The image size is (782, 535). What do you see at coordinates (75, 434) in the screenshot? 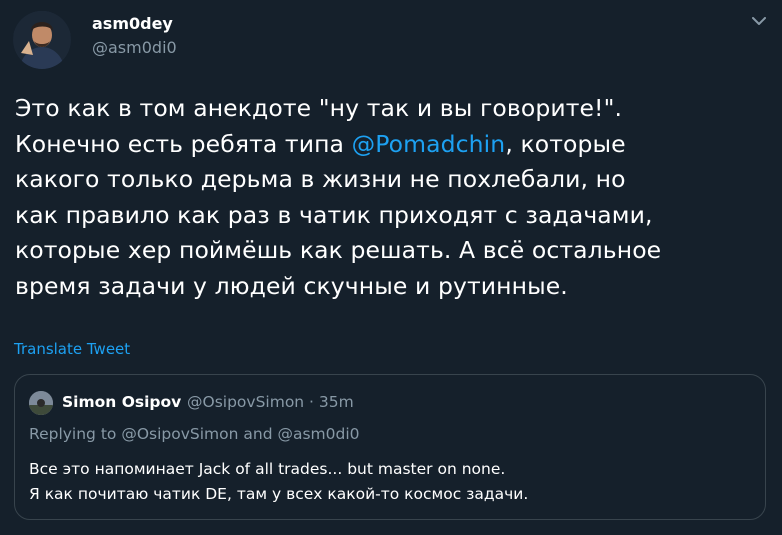
I see `reply-prefix: Replying to` at bounding box center [75, 434].